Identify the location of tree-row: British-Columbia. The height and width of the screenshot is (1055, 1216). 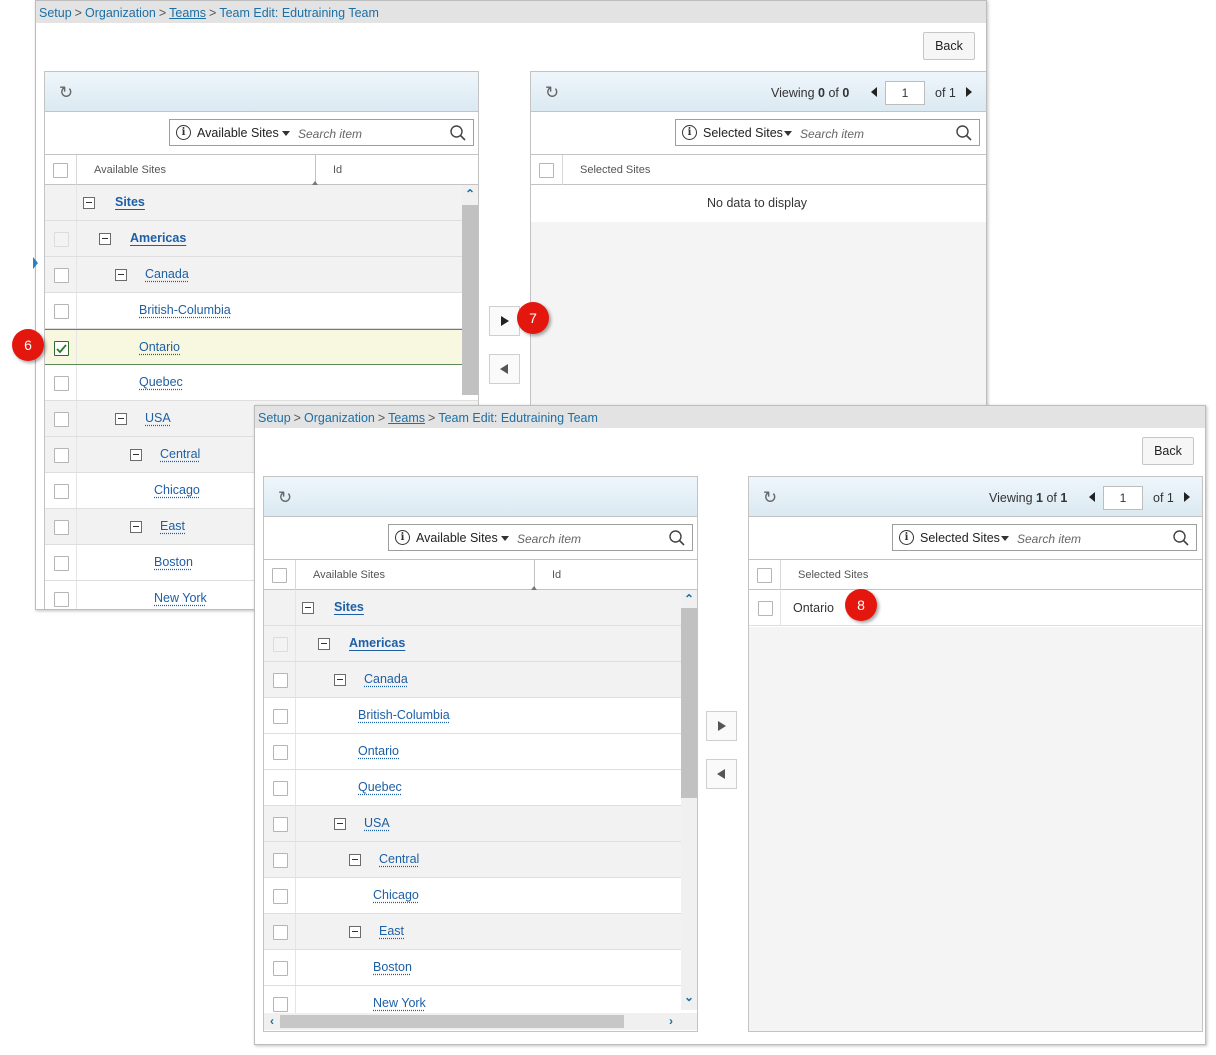
(261, 311).